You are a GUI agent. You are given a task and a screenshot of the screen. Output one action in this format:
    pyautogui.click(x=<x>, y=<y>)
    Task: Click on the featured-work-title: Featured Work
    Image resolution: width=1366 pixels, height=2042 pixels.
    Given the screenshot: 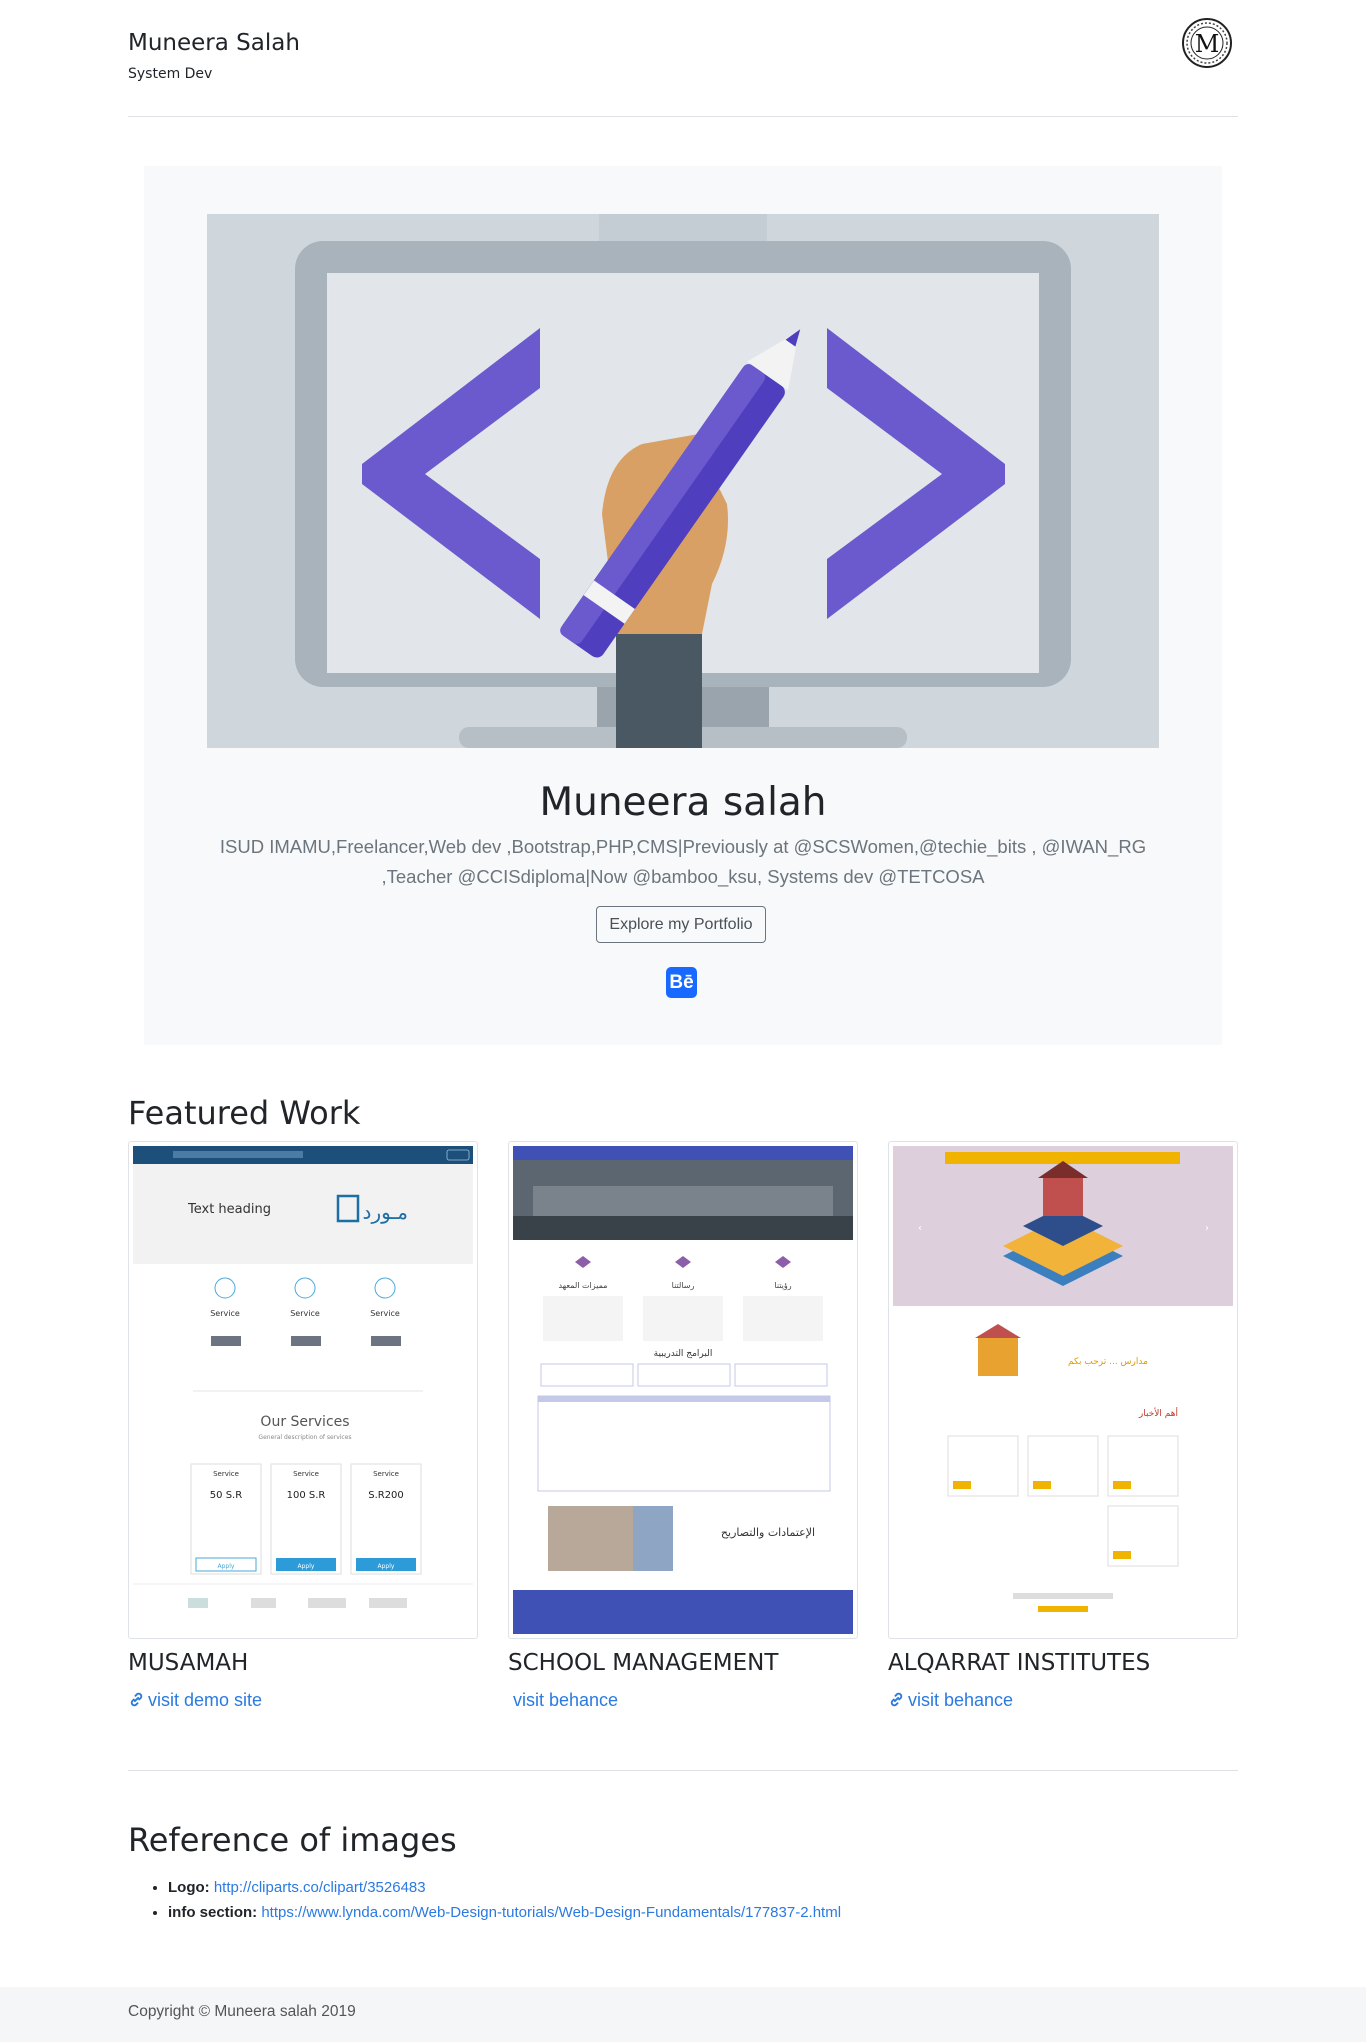 What is the action you would take?
    pyautogui.click(x=244, y=1113)
    